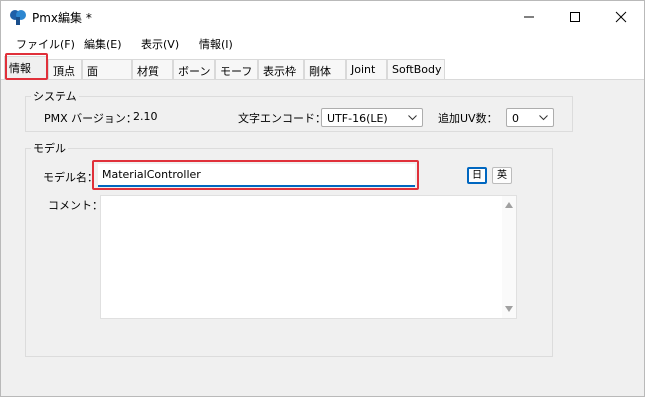  What do you see at coordinates (515, 118) in the screenshot?
I see `extra-uv-value: 0` at bounding box center [515, 118].